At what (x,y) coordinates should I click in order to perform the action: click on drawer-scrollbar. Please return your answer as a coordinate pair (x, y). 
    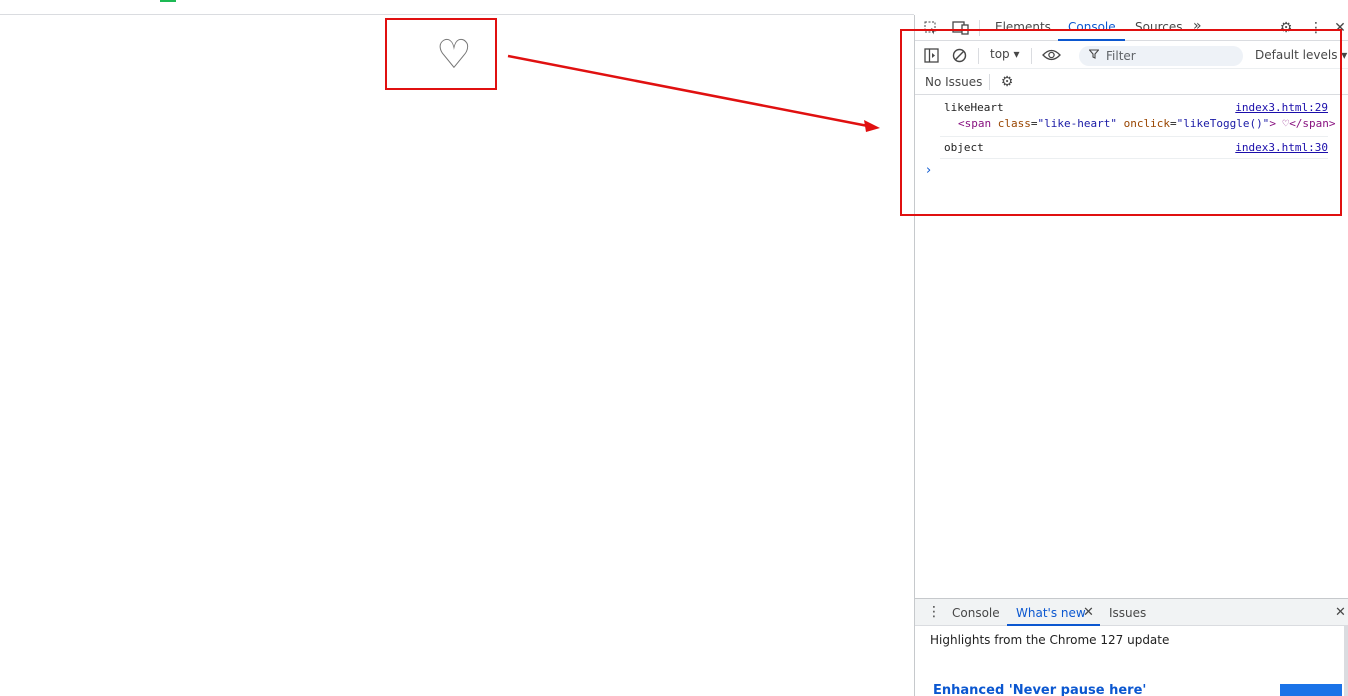
    Looking at the image, I should click on (1346, 661).